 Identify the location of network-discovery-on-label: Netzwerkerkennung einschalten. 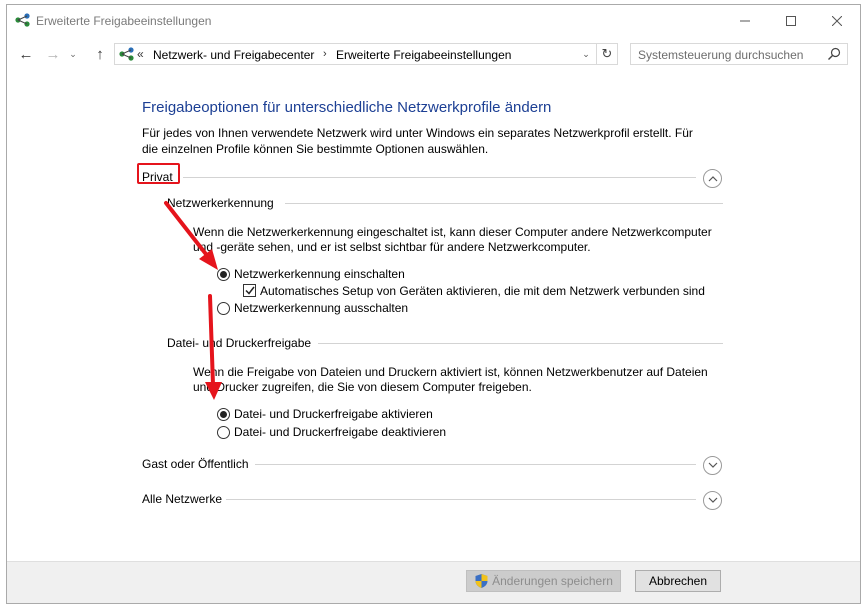
(319, 274).